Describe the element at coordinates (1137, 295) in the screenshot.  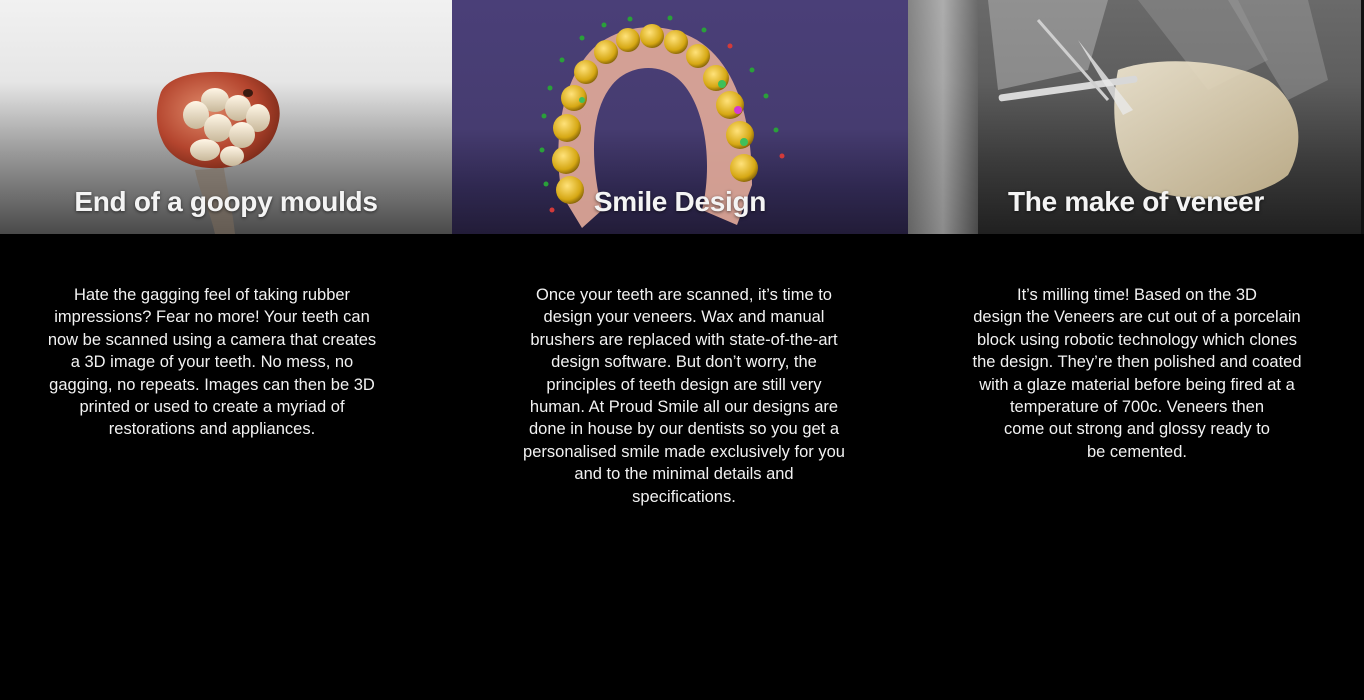
I see `description-line: It’s milling time! Based on the 3D` at that location.